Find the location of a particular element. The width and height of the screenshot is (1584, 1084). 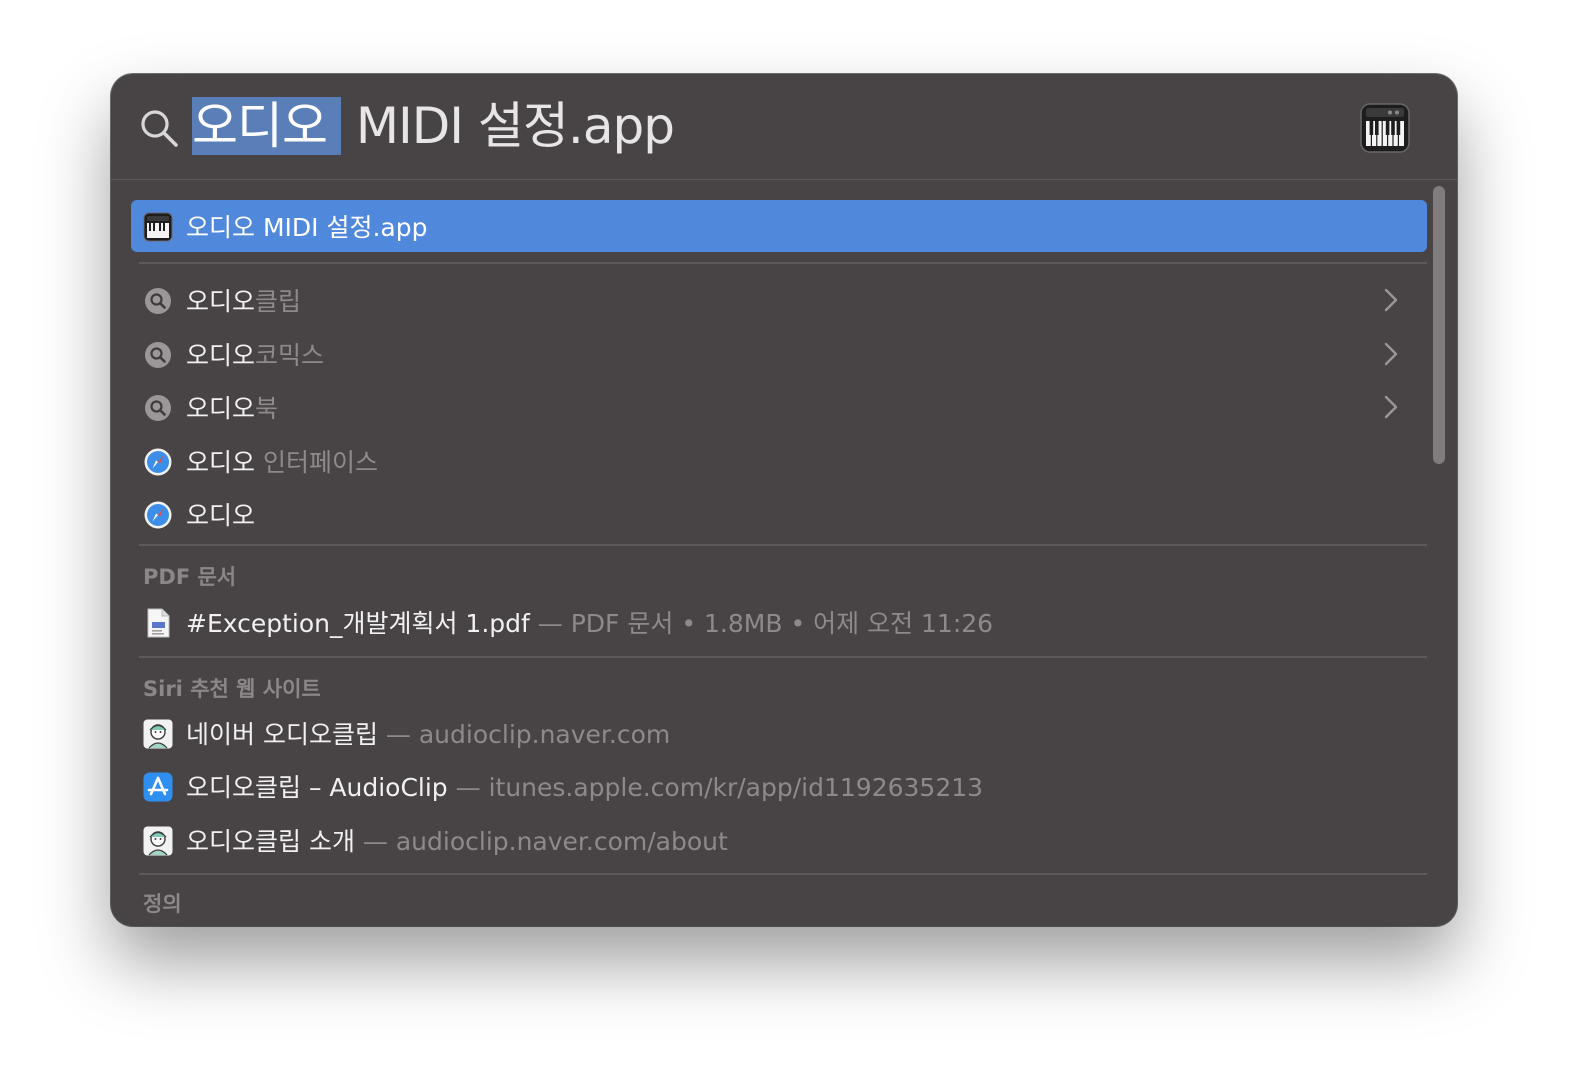

search-bar: 오디오 MIDI 설정.app is located at coordinates (784, 127).